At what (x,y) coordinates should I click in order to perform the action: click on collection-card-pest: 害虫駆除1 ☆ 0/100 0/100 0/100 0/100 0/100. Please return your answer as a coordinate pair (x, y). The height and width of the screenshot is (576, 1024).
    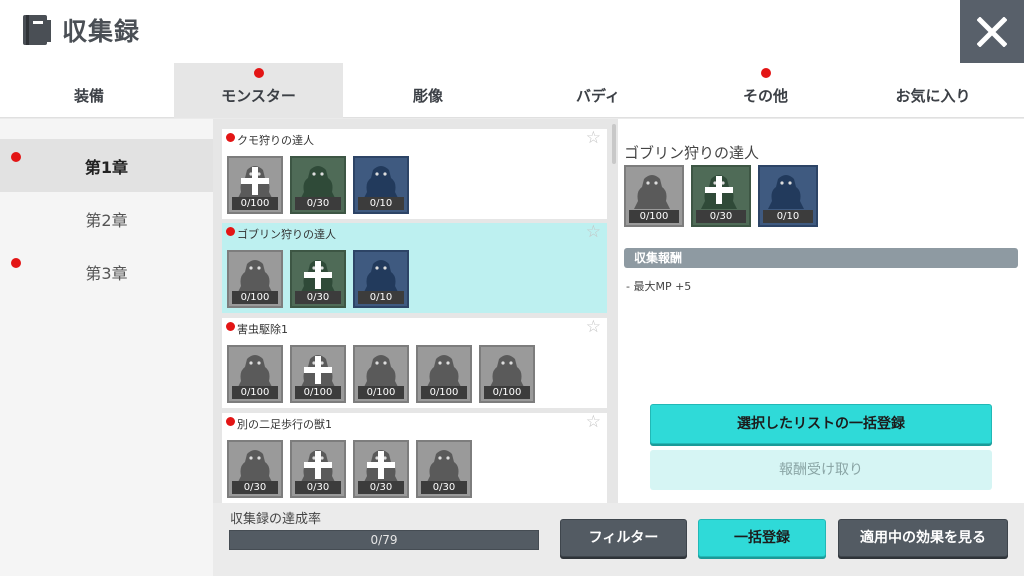
    Looking at the image, I should click on (414, 363).